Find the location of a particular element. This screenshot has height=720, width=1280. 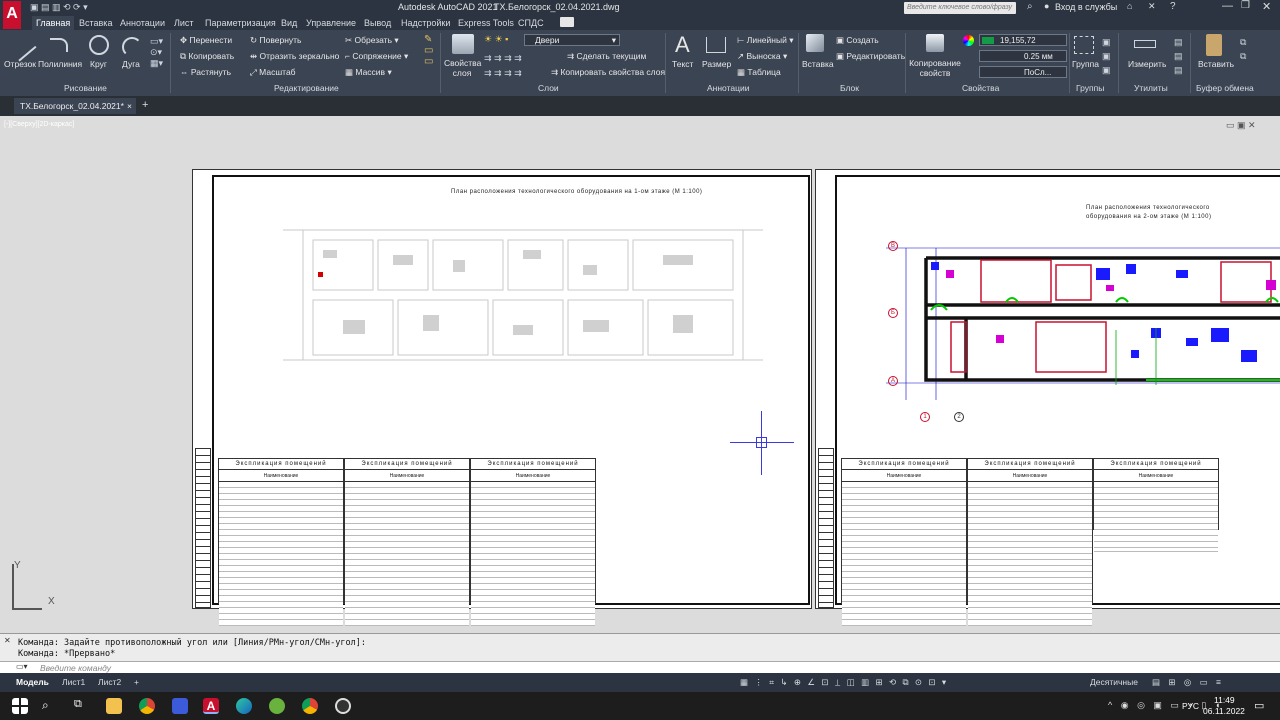

linear-dim-button: ⊢ Линейный ▾ is located at coordinates (765, 40).